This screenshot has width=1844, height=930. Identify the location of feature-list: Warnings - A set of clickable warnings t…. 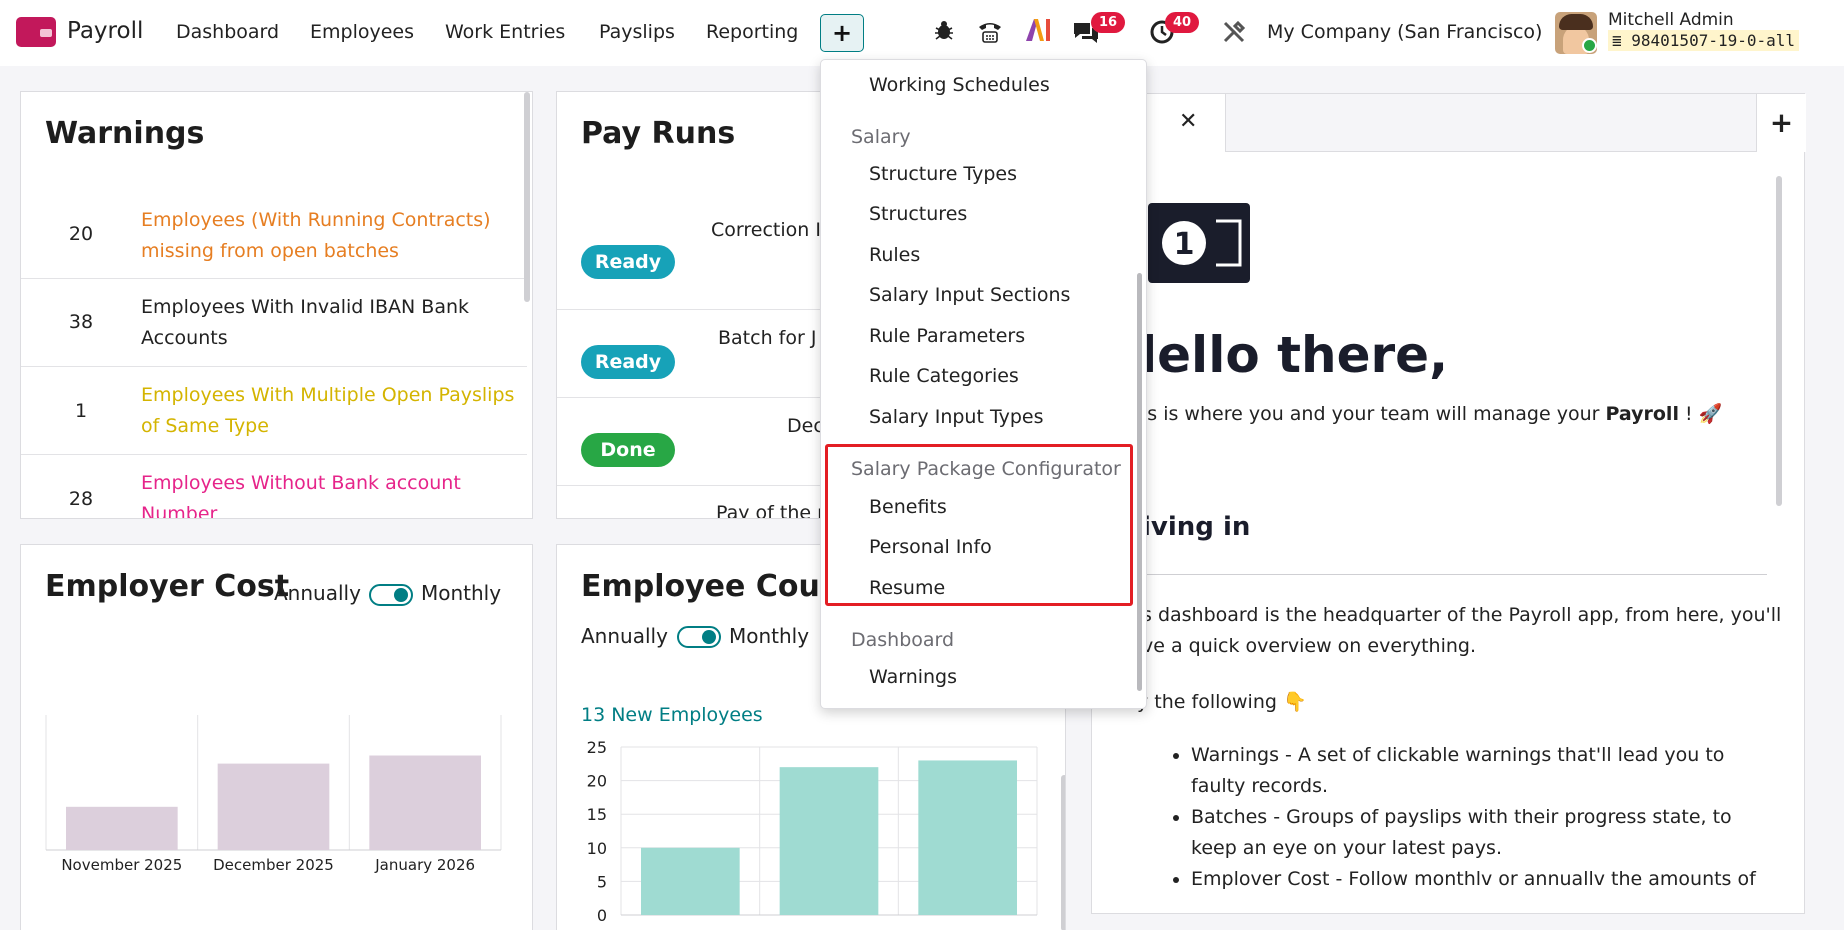
(1471, 817).